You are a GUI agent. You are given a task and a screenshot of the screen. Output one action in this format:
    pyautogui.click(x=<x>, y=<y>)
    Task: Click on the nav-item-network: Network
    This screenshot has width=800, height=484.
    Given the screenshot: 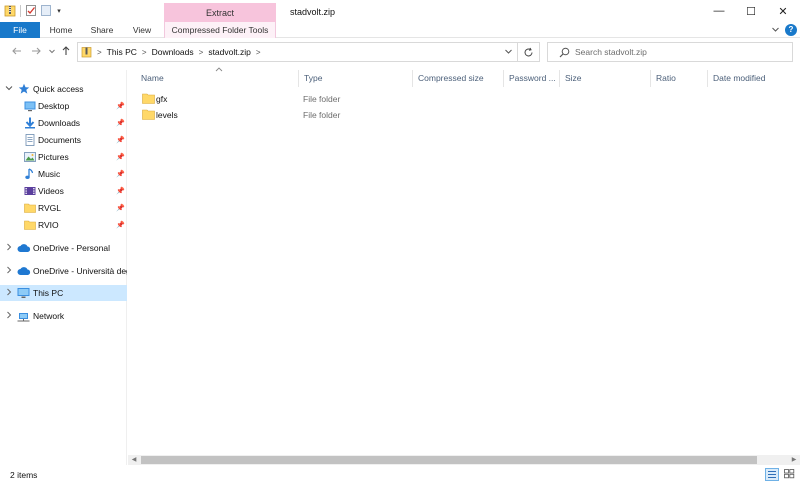 What is the action you would take?
    pyautogui.click(x=63, y=316)
    